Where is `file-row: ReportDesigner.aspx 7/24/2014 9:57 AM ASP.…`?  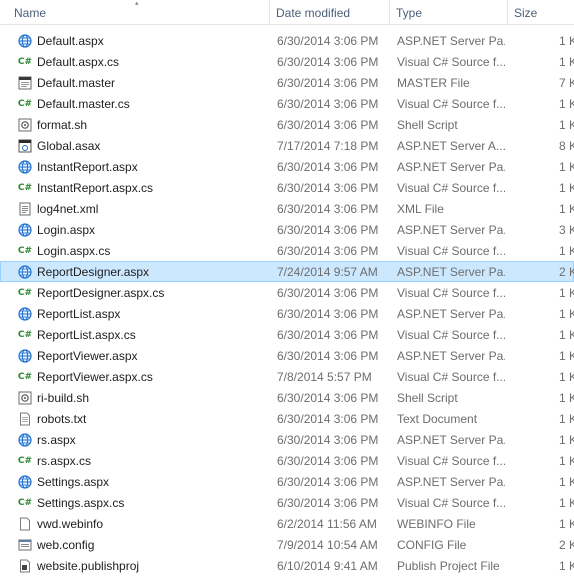
file-row: ReportDesigner.aspx 7/24/2014 9:57 AM ASP.… is located at coordinates (287, 271).